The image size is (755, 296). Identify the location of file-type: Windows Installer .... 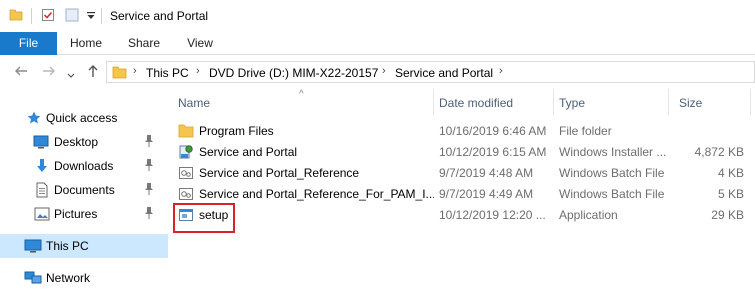
(613, 152).